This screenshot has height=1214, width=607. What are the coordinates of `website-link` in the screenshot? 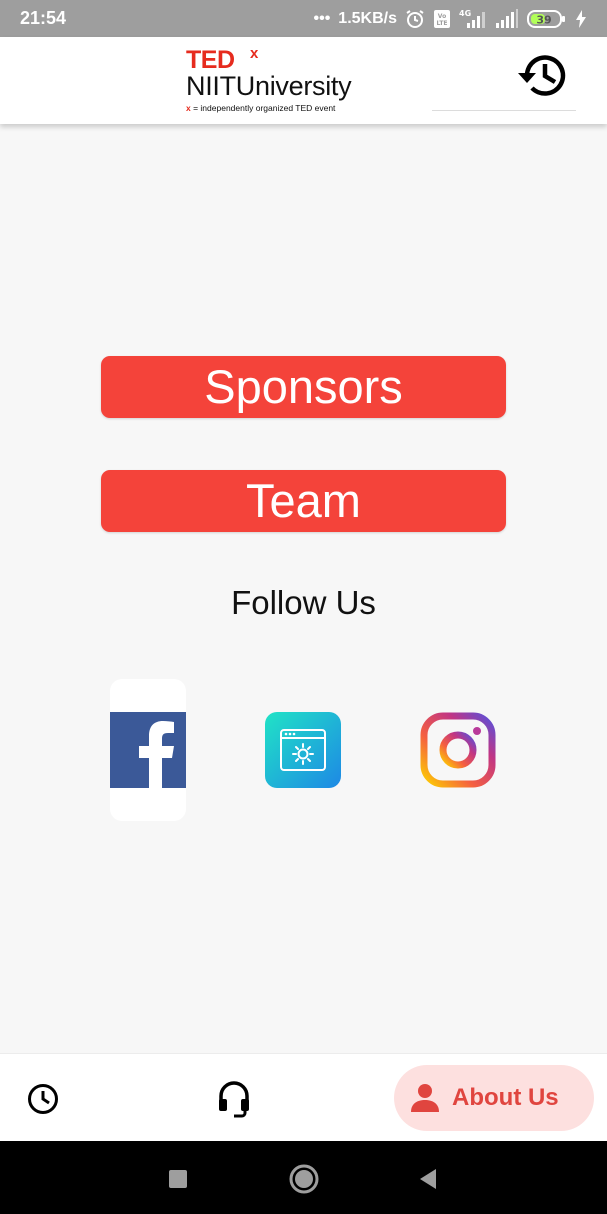 It's located at (303, 750).